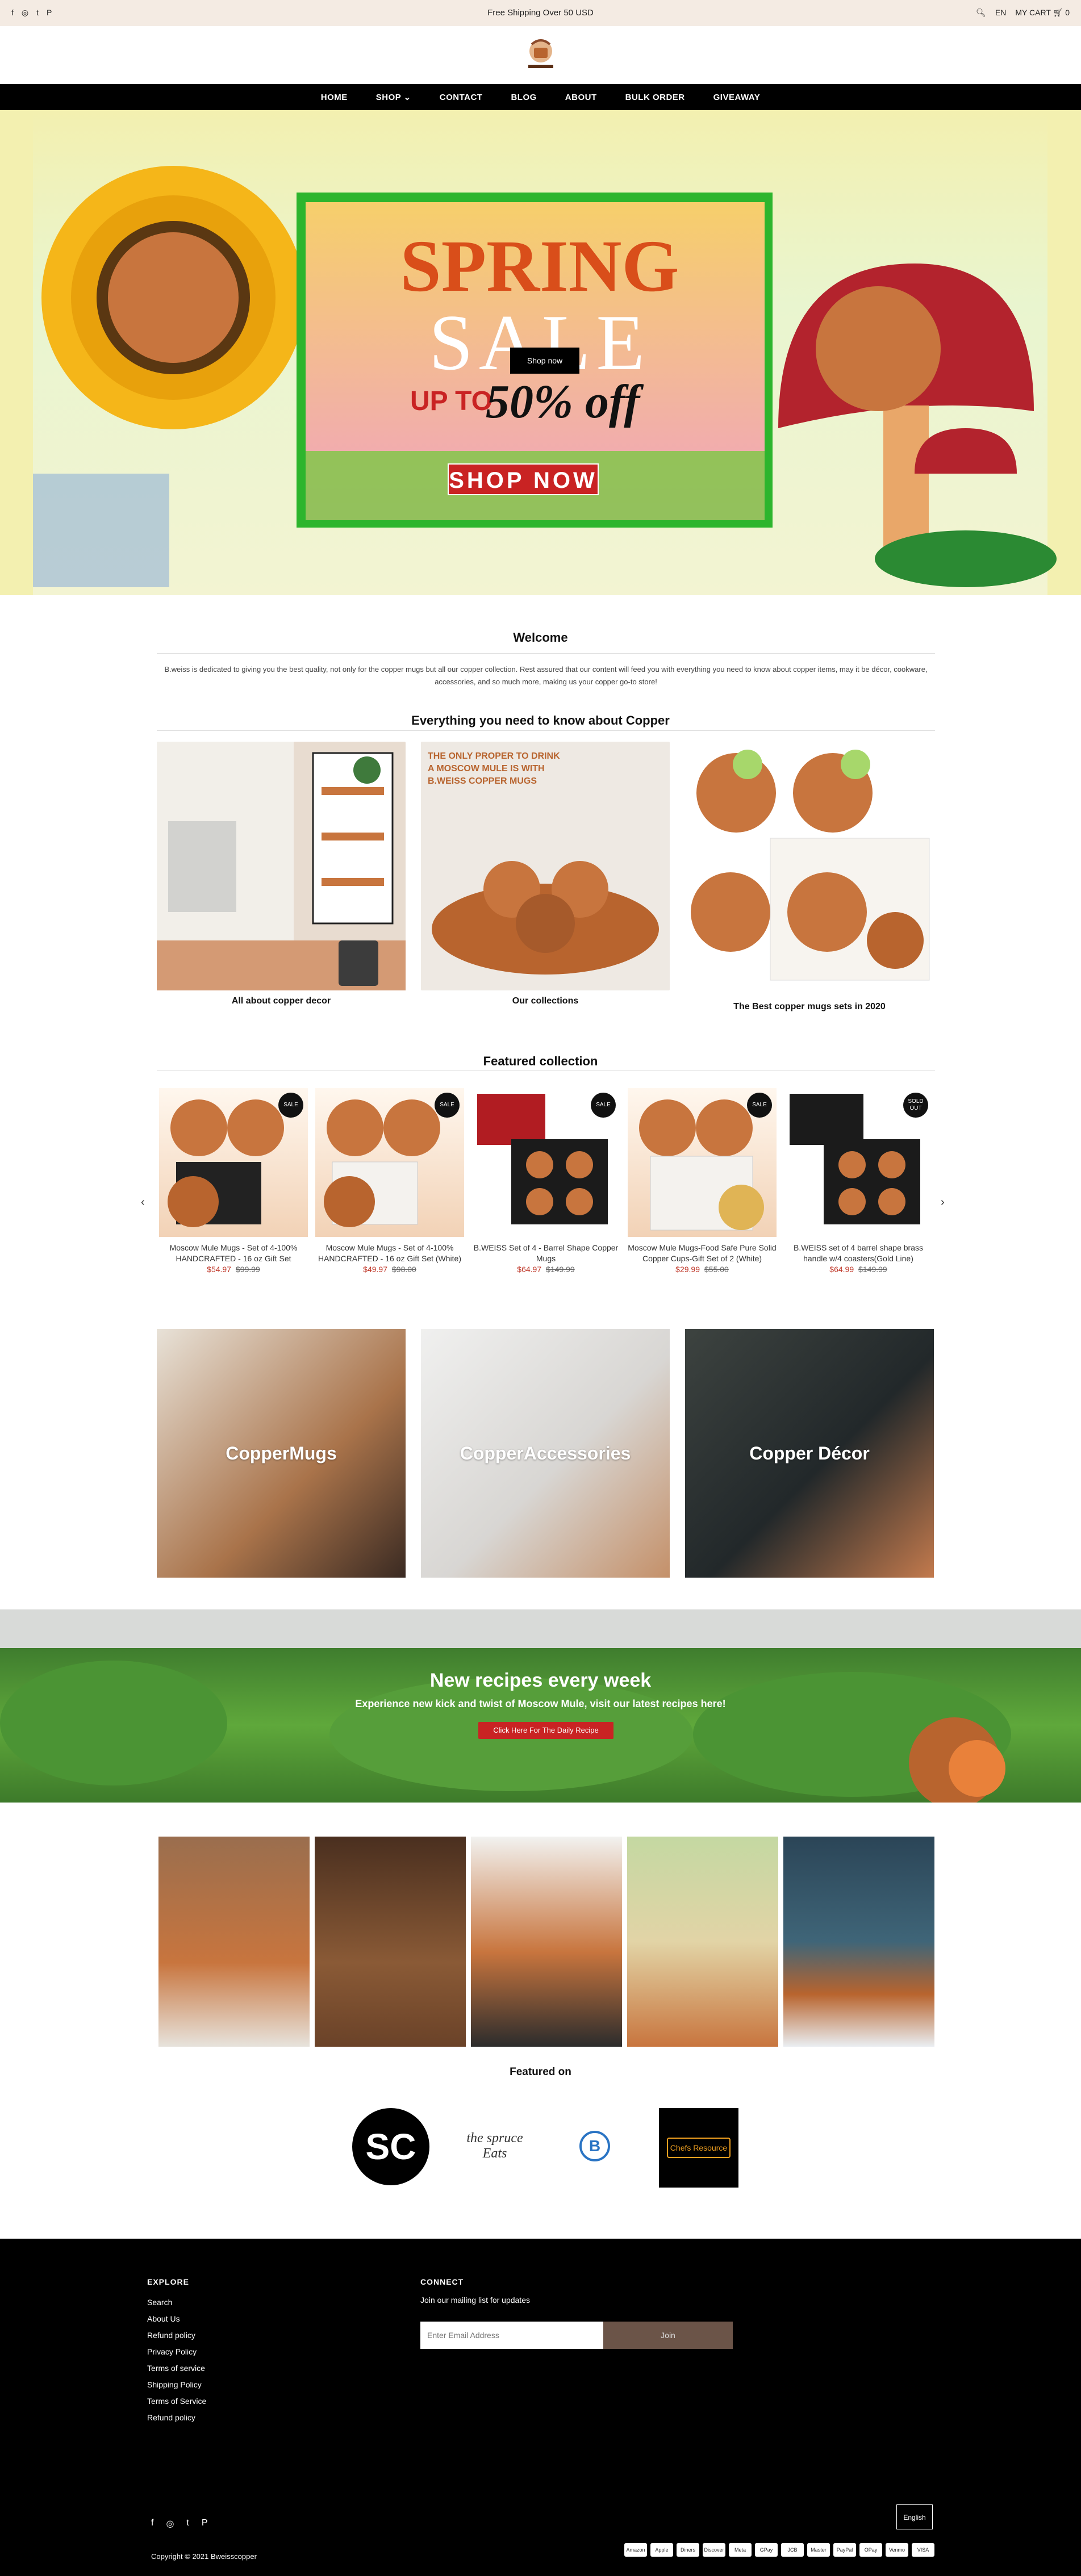 This screenshot has height=2576, width=1081. What do you see at coordinates (173, 297) in the screenshot?
I see `sunflower-icon` at bounding box center [173, 297].